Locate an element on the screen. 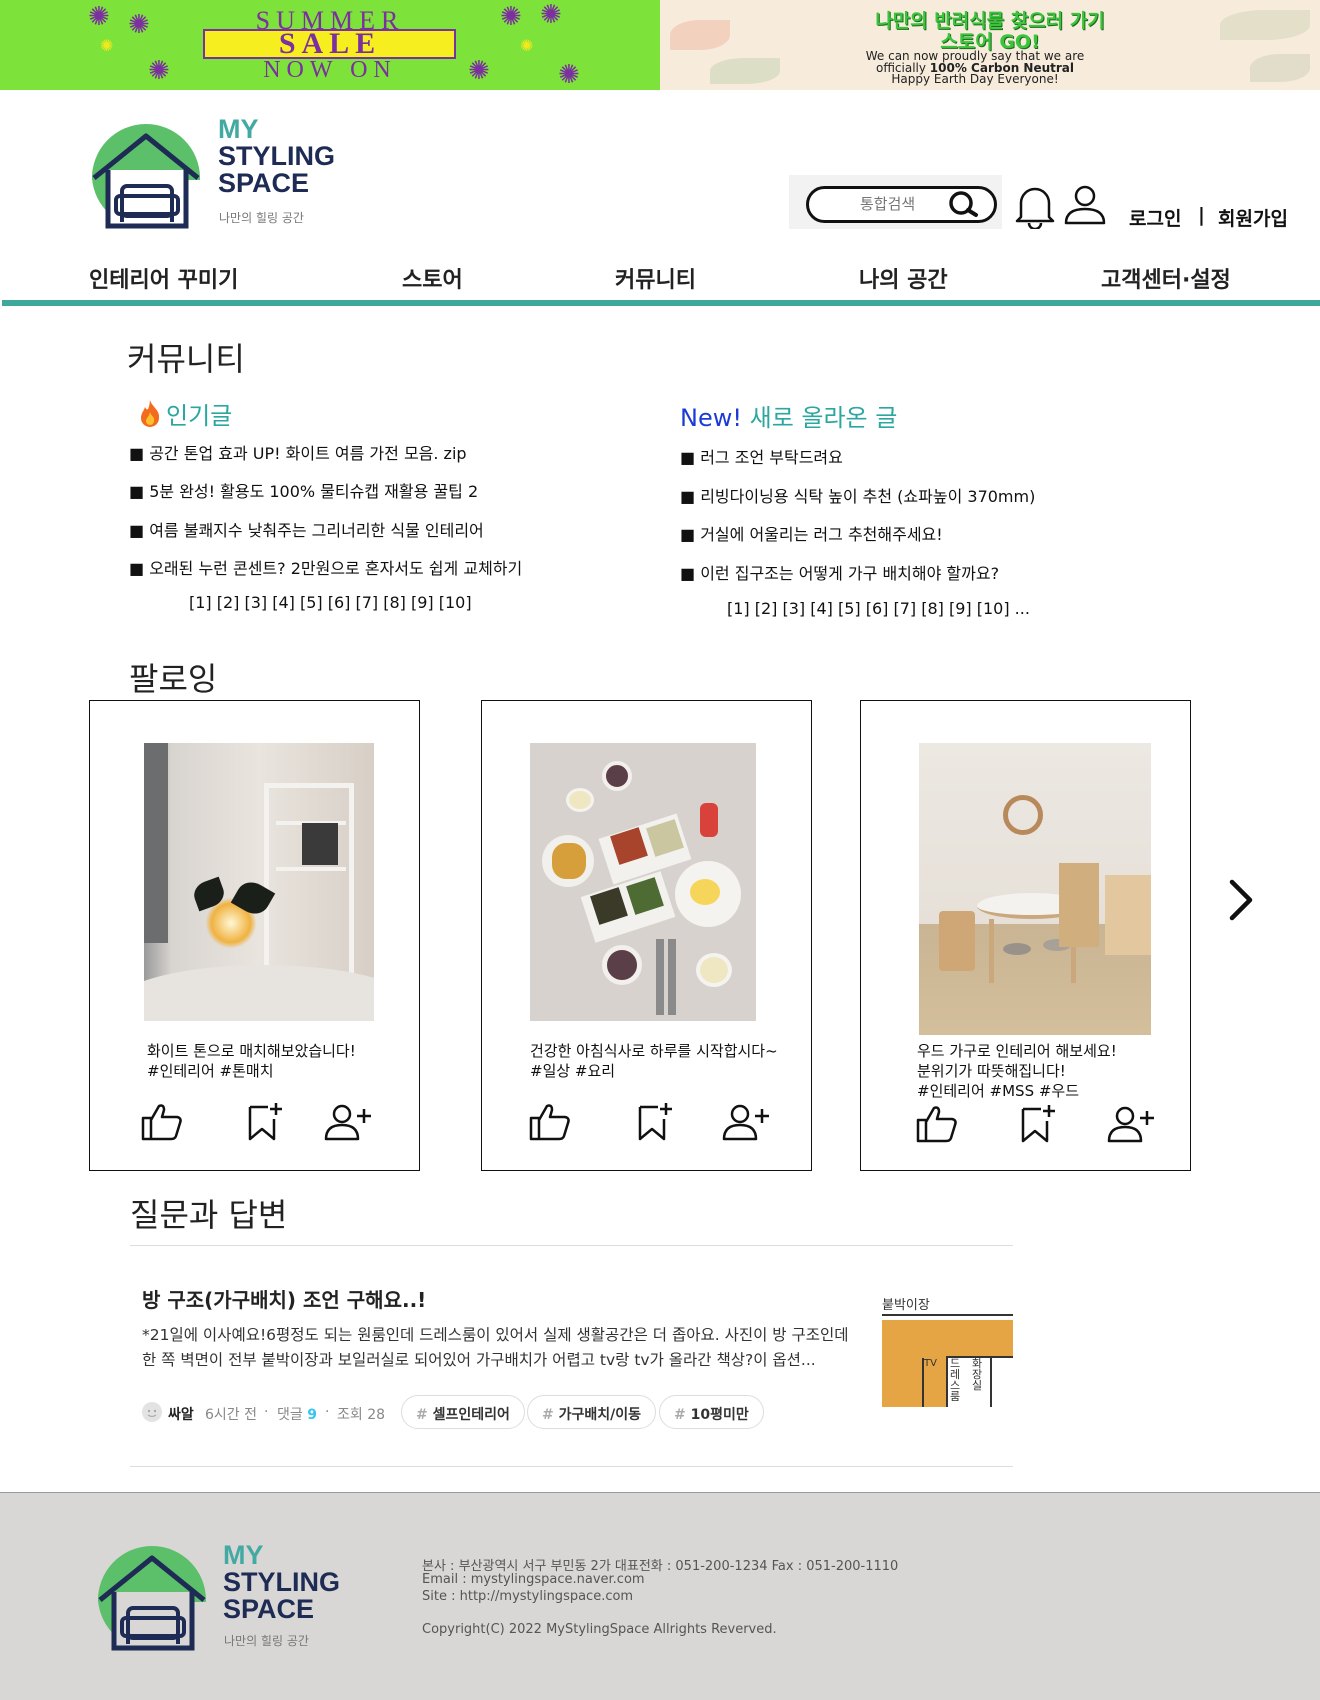 This screenshot has height=1700, width=1320. nav-my-space: 나의 공간 is located at coordinates (903, 278).